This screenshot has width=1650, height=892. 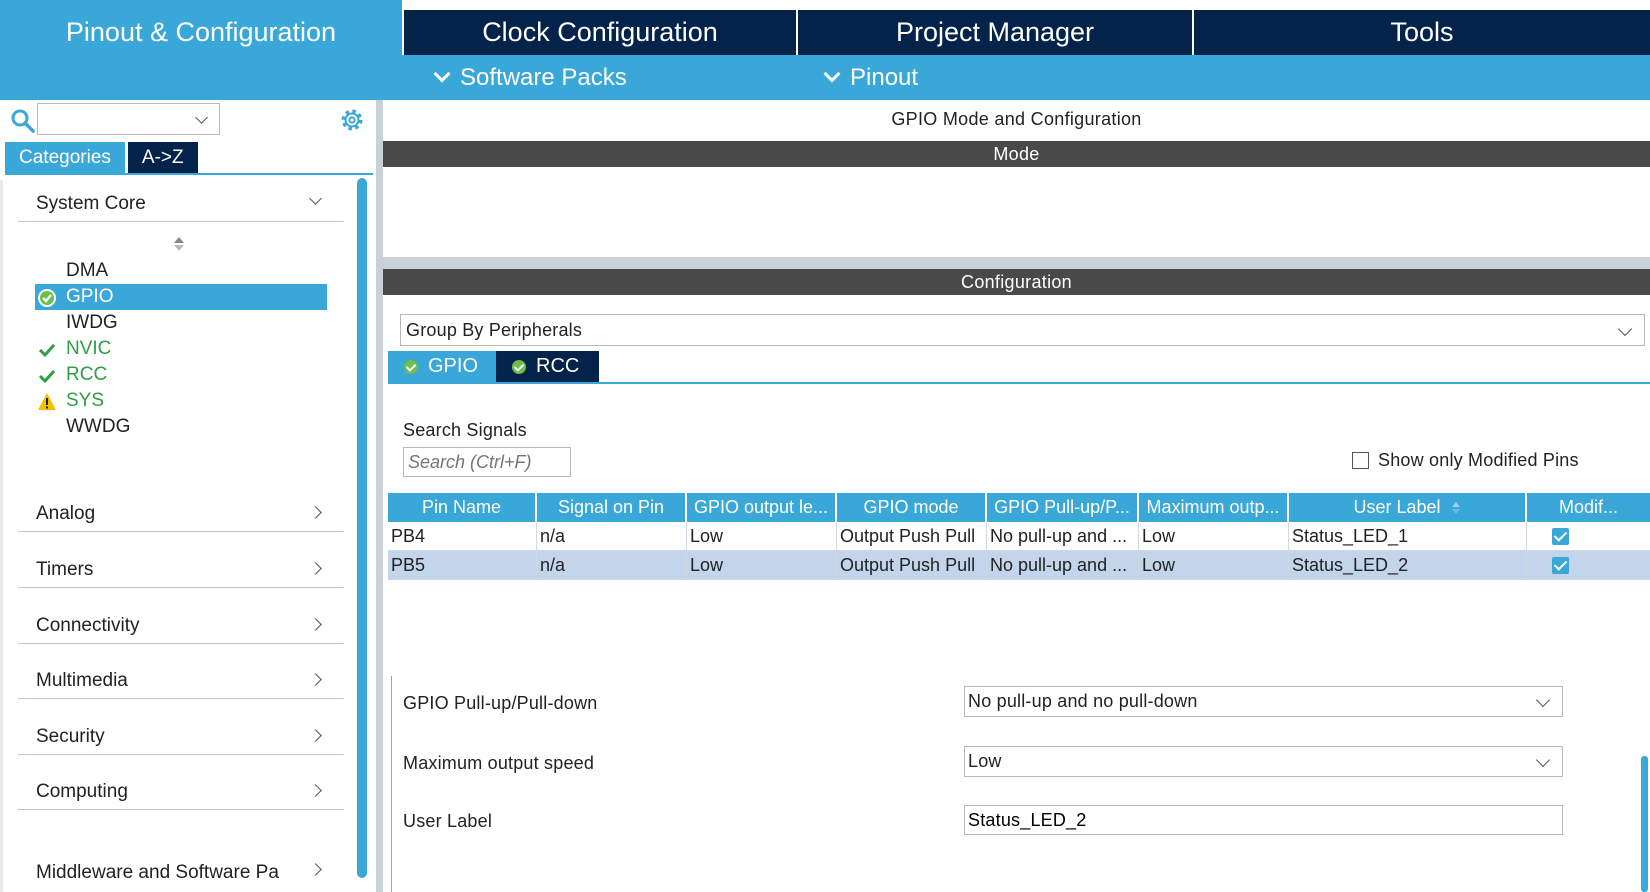 I want to click on col-user-label: User Label, so click(x=1408, y=507).